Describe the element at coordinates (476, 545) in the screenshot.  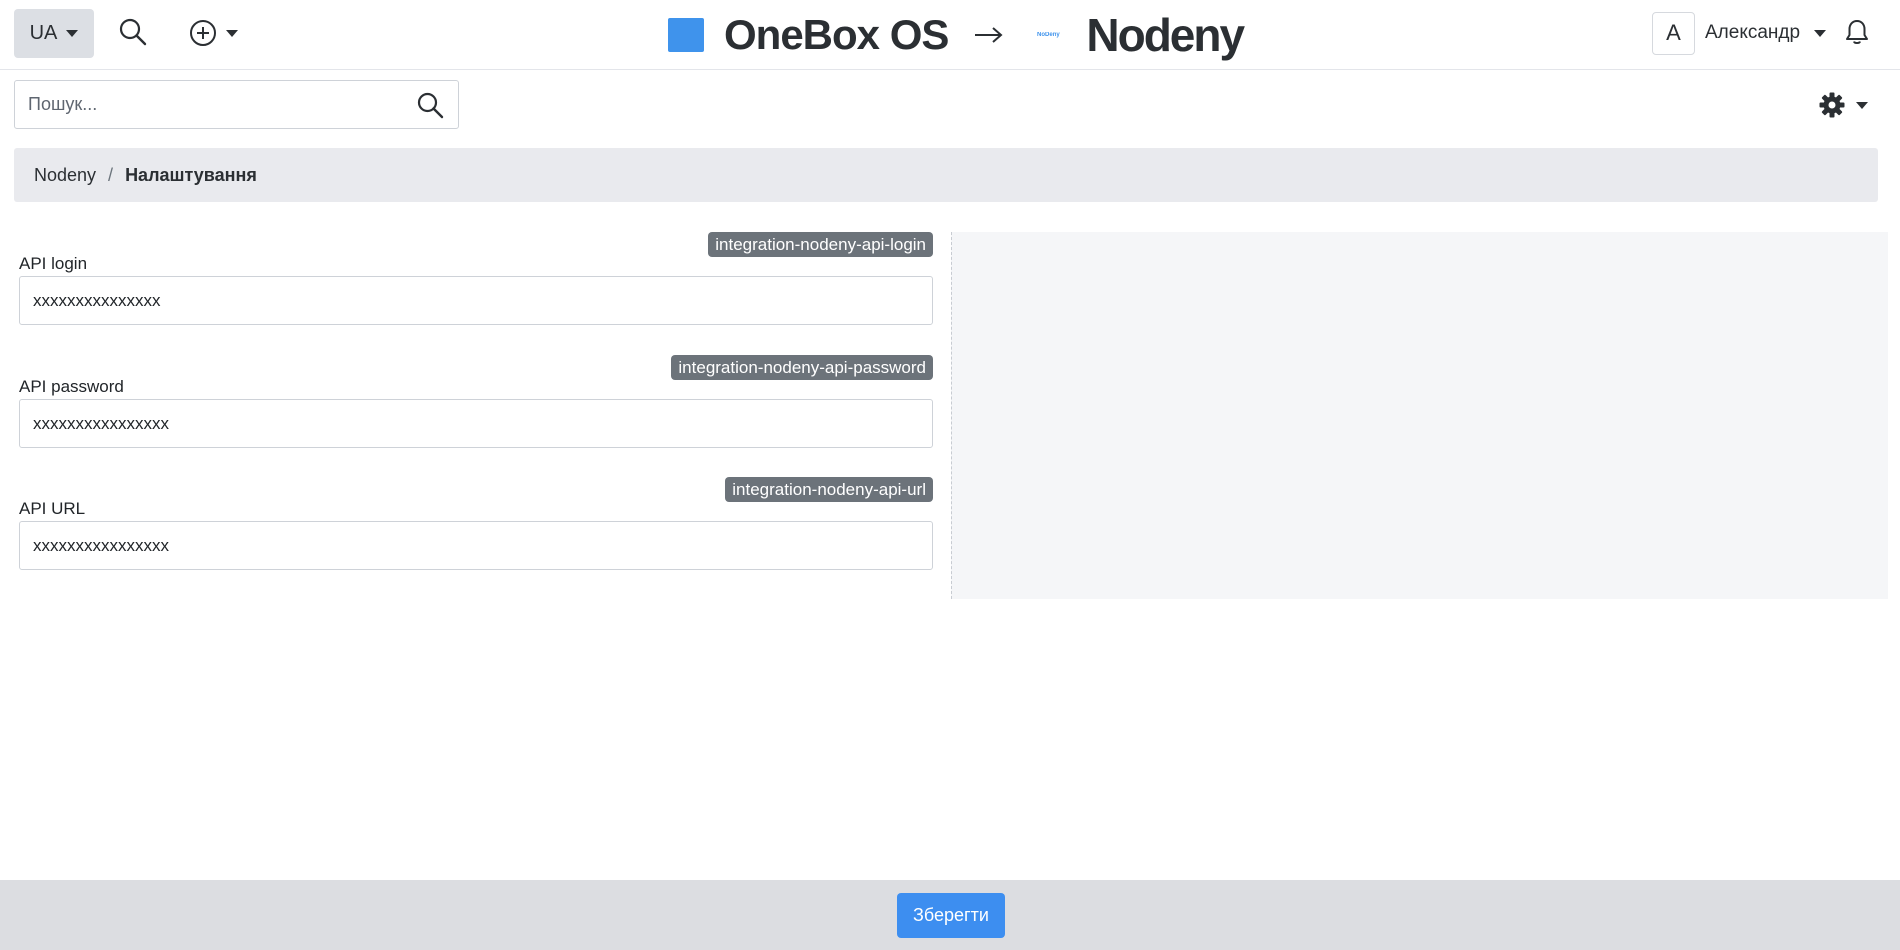
I see `api-url-input` at that location.